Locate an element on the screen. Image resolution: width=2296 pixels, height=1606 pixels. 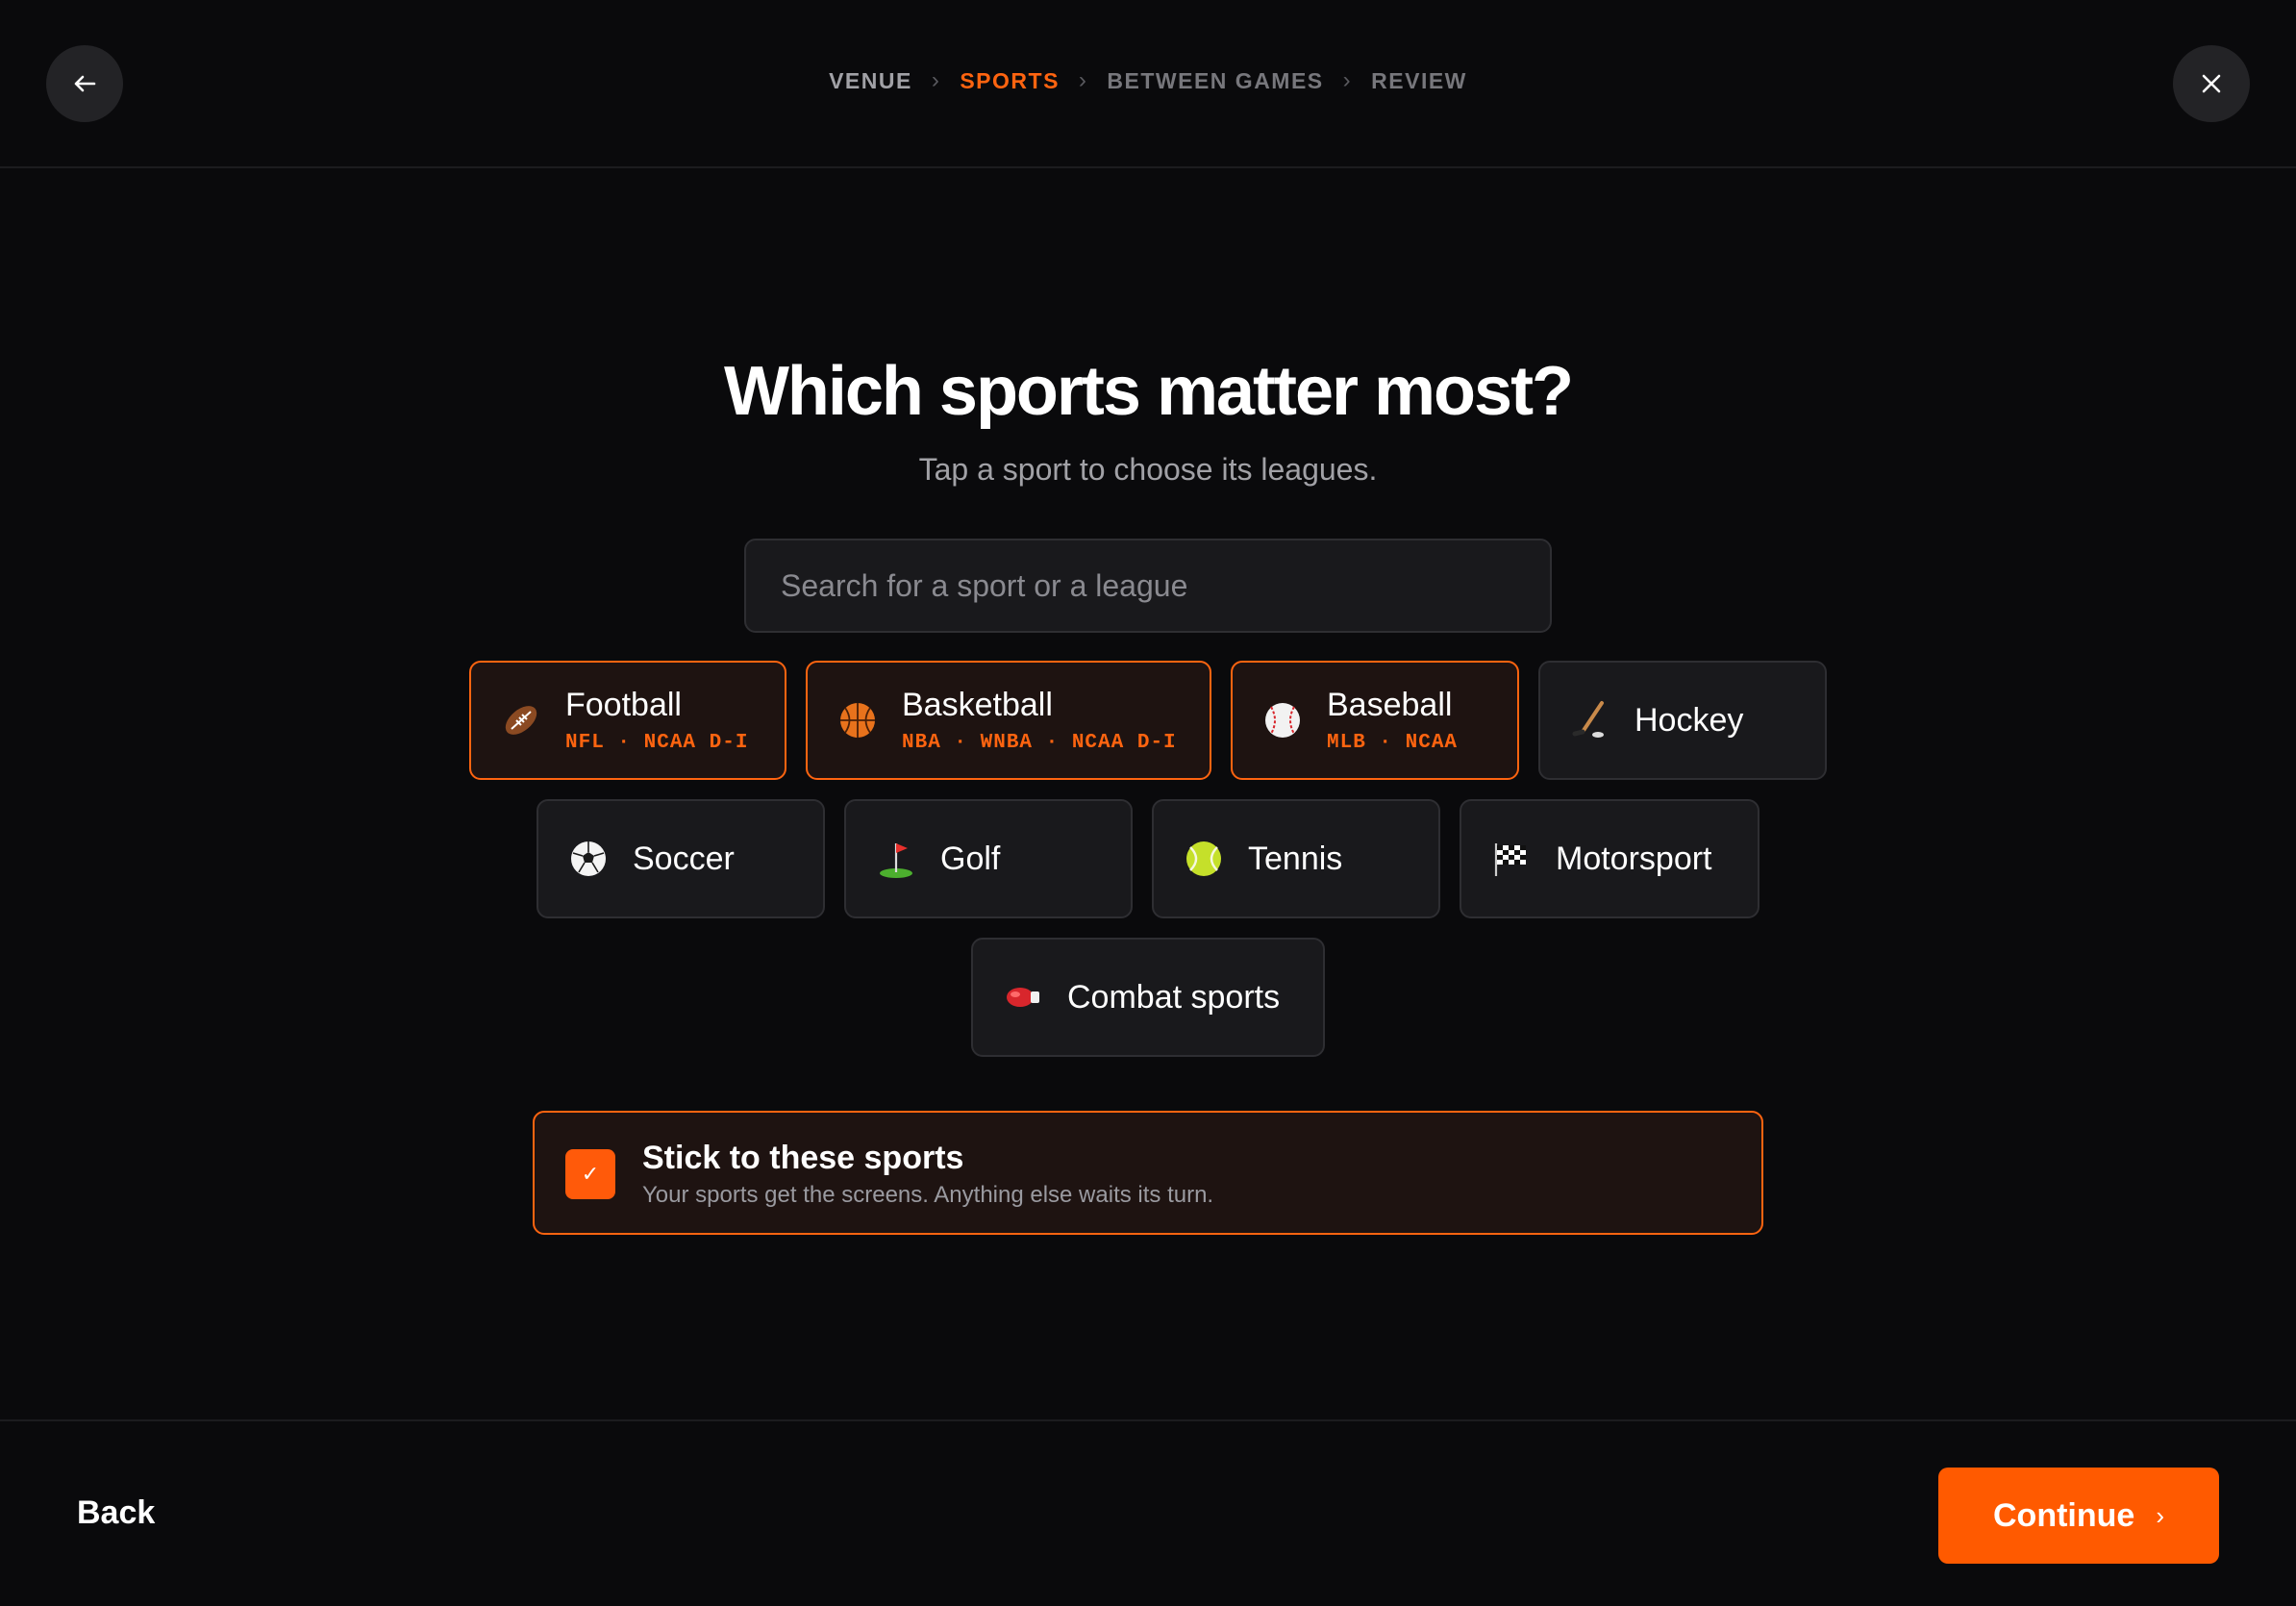
close-icon is located at coordinates (2211, 83).